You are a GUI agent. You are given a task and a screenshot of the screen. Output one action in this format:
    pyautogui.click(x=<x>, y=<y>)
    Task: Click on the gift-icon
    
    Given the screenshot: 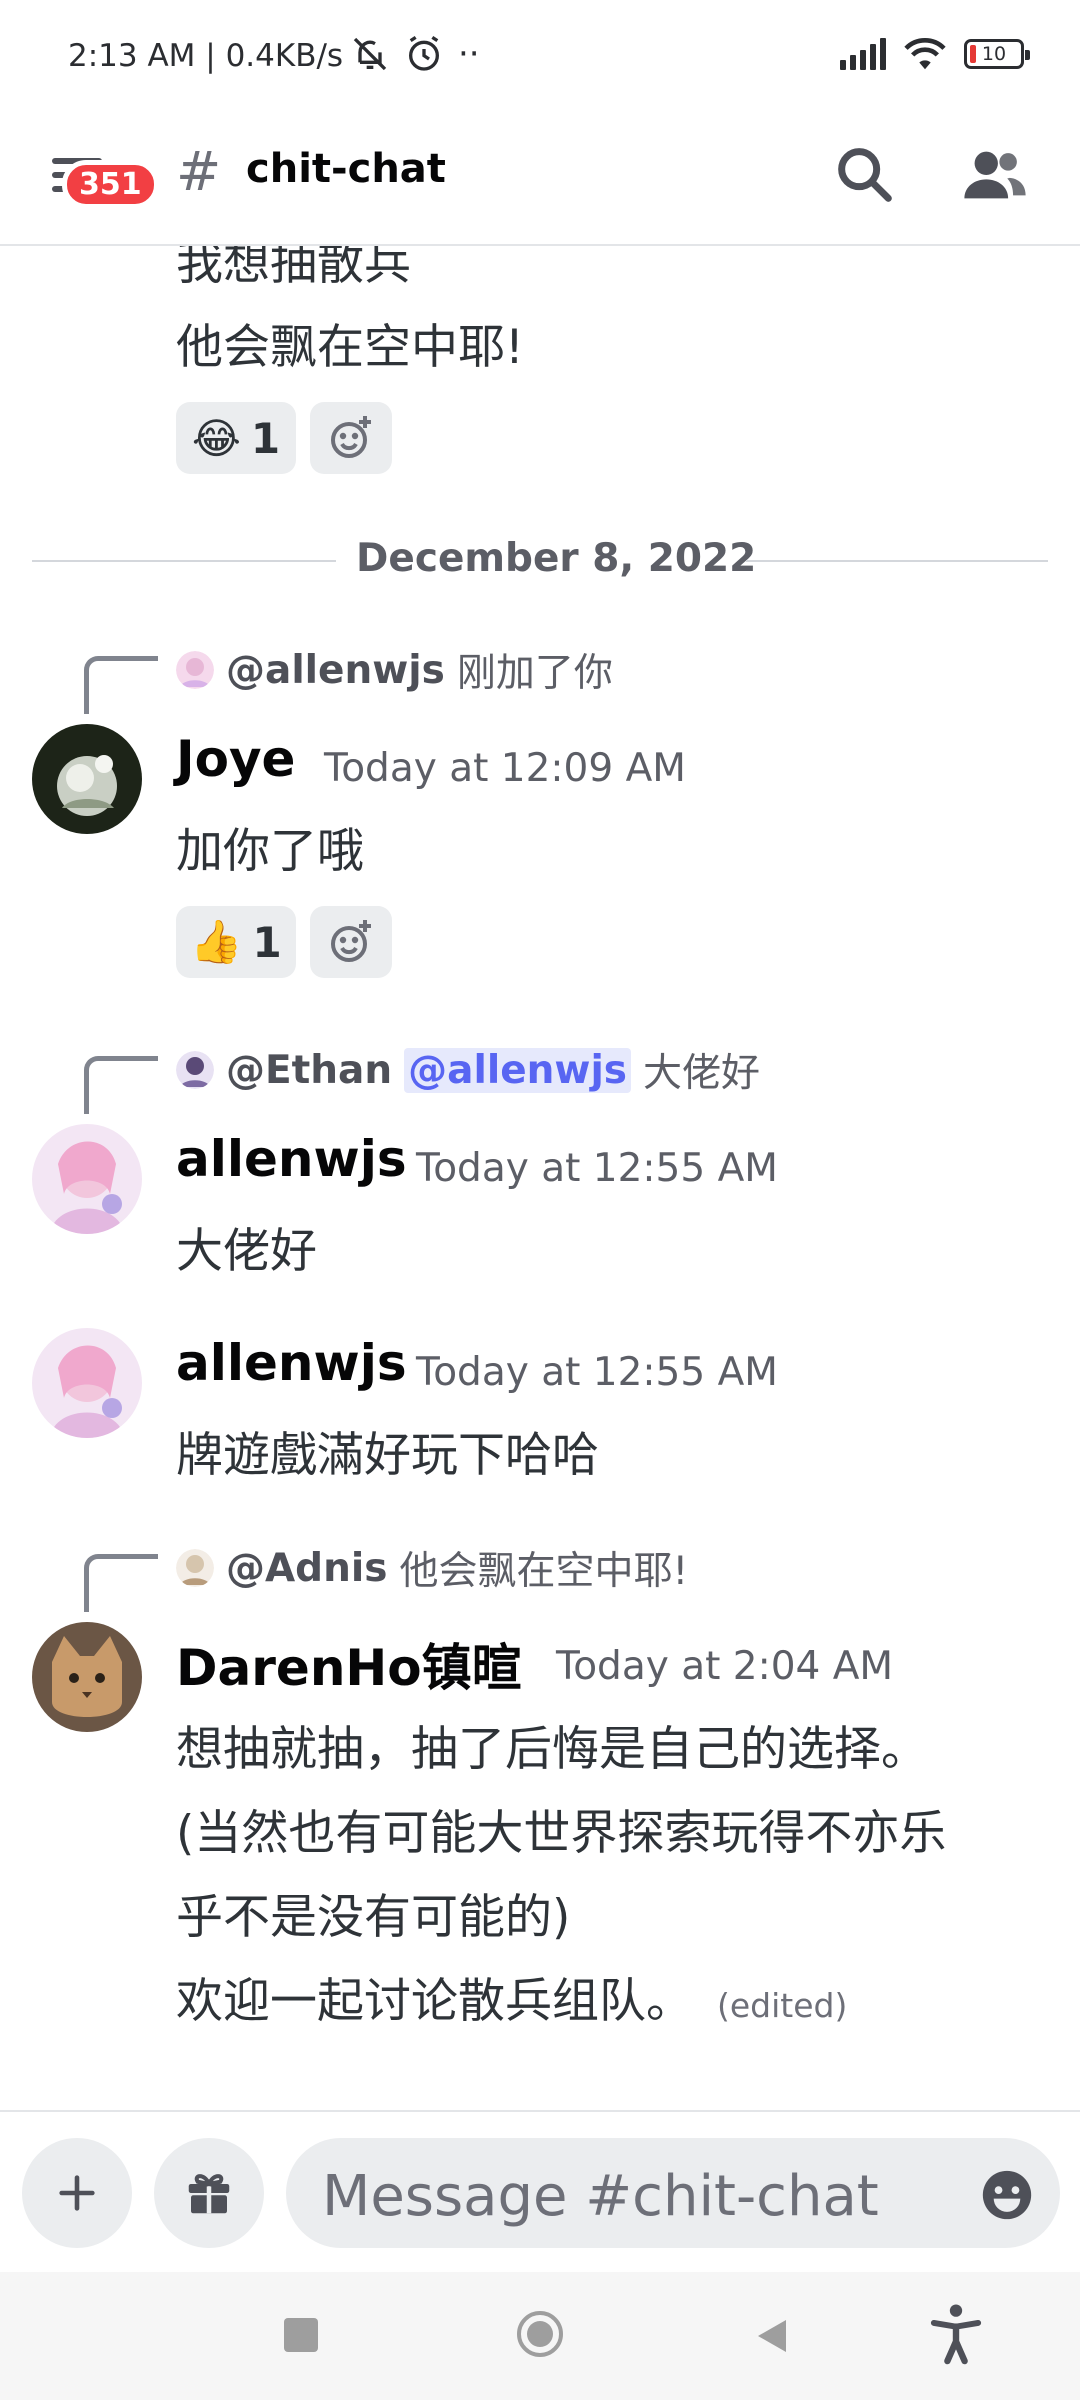 What is the action you would take?
    pyautogui.click(x=209, y=2194)
    